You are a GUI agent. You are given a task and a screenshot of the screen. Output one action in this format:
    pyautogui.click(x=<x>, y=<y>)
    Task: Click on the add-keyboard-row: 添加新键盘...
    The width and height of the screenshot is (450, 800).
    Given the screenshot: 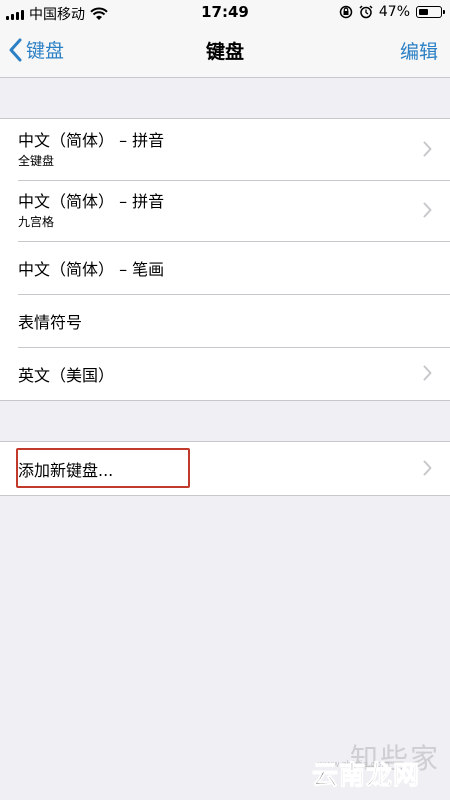 What is the action you would take?
    pyautogui.click(x=225, y=468)
    